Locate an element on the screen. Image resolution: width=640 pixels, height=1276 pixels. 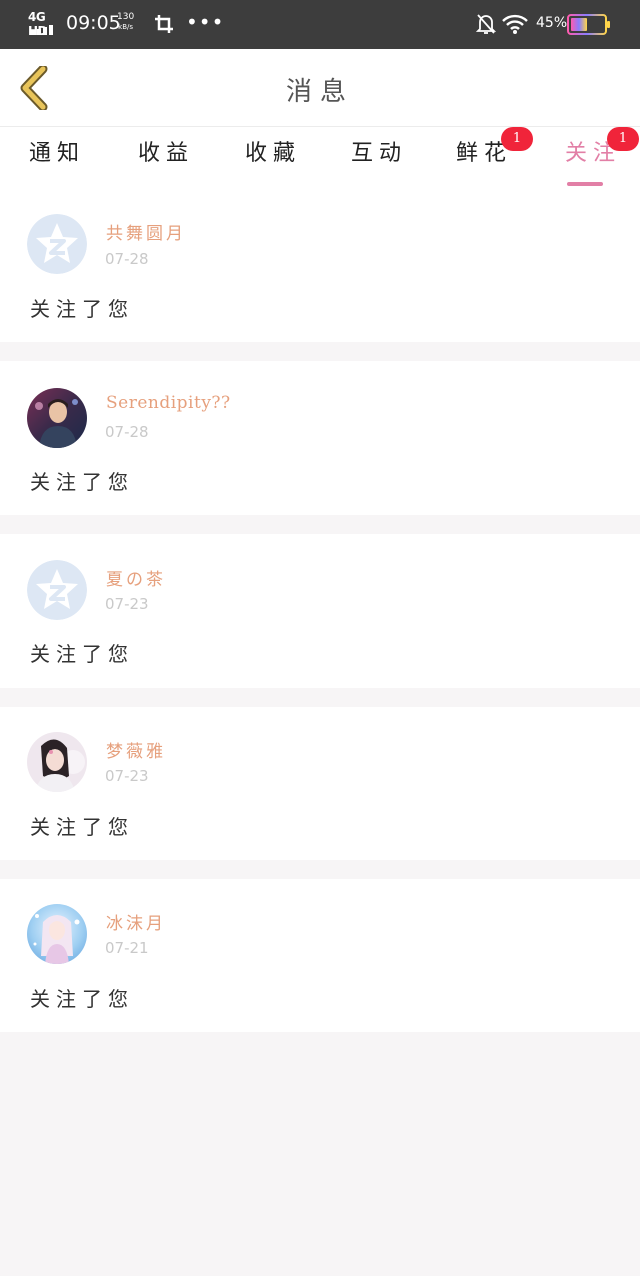
tab-label: 收益 is located at coordinates (166, 153).